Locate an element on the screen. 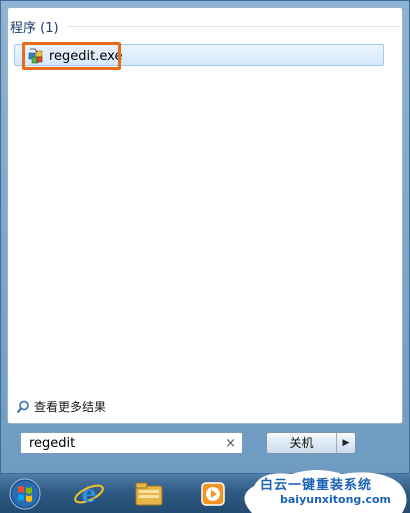  see-more-label: 查看更多结果 is located at coordinates (70, 406).